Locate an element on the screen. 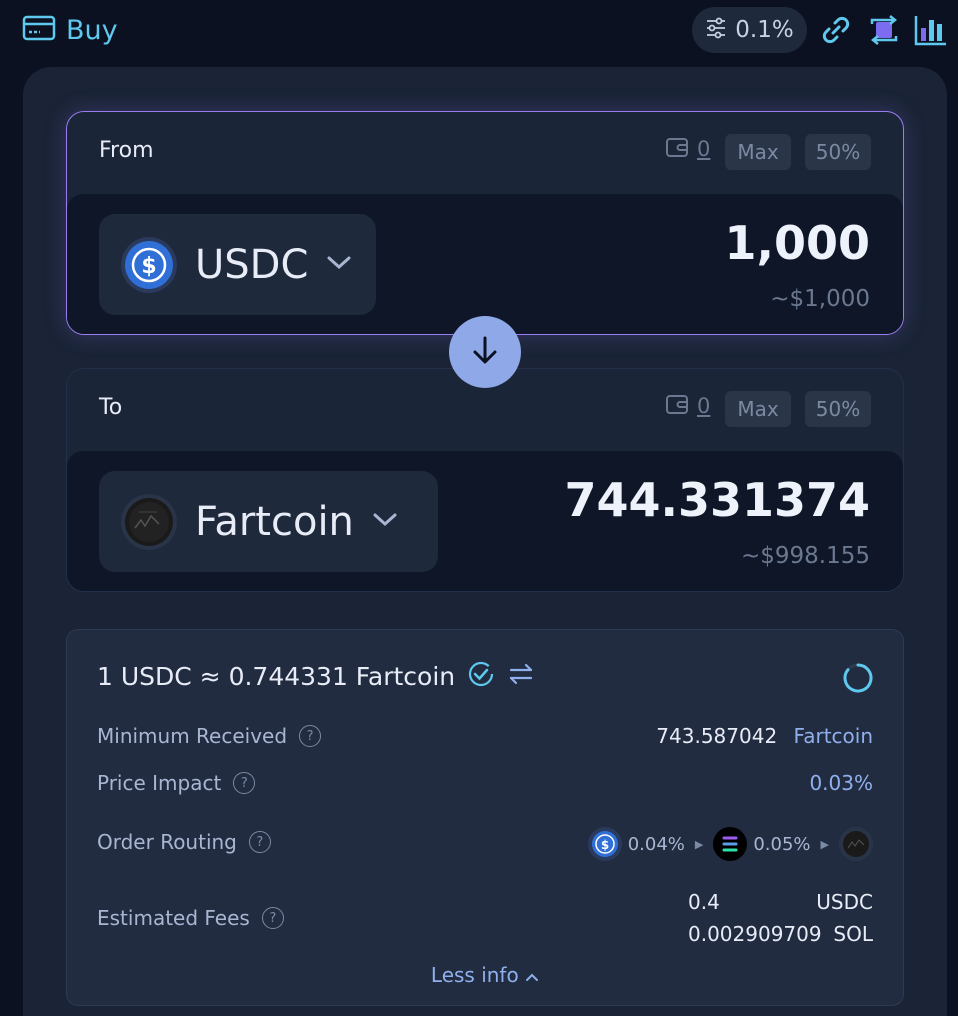  top-bar: Buy 0.1% is located at coordinates (479, 31).